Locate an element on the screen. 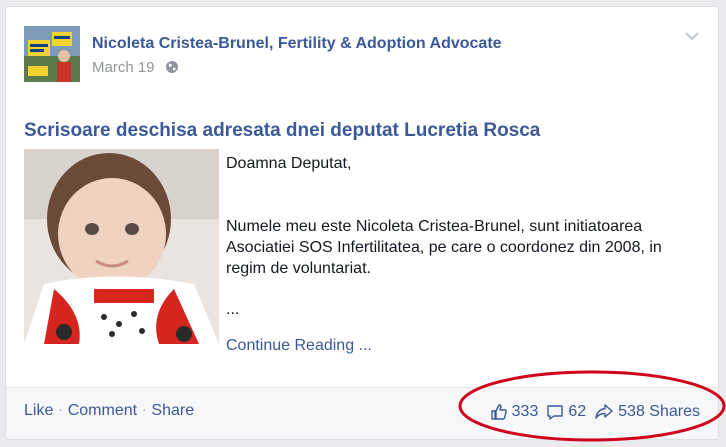 This screenshot has height=447, width=726. post-stats: 333 62 538 Shares is located at coordinates (595, 412).